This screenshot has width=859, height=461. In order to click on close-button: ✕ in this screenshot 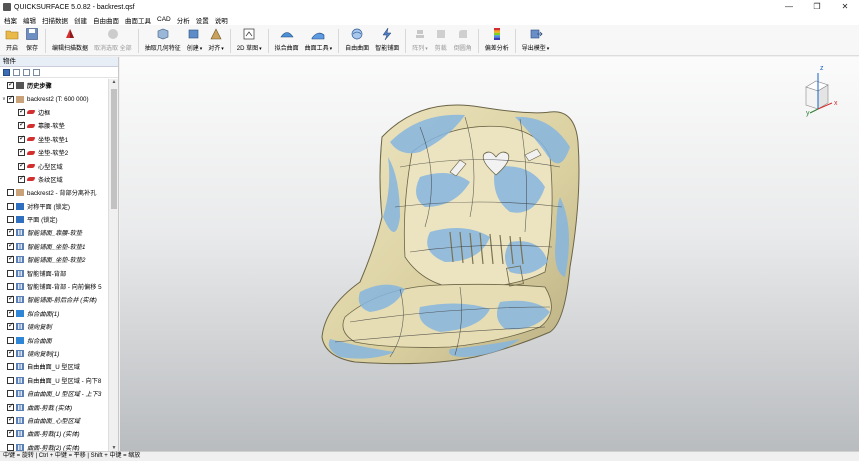, I will do `click(845, 7)`.